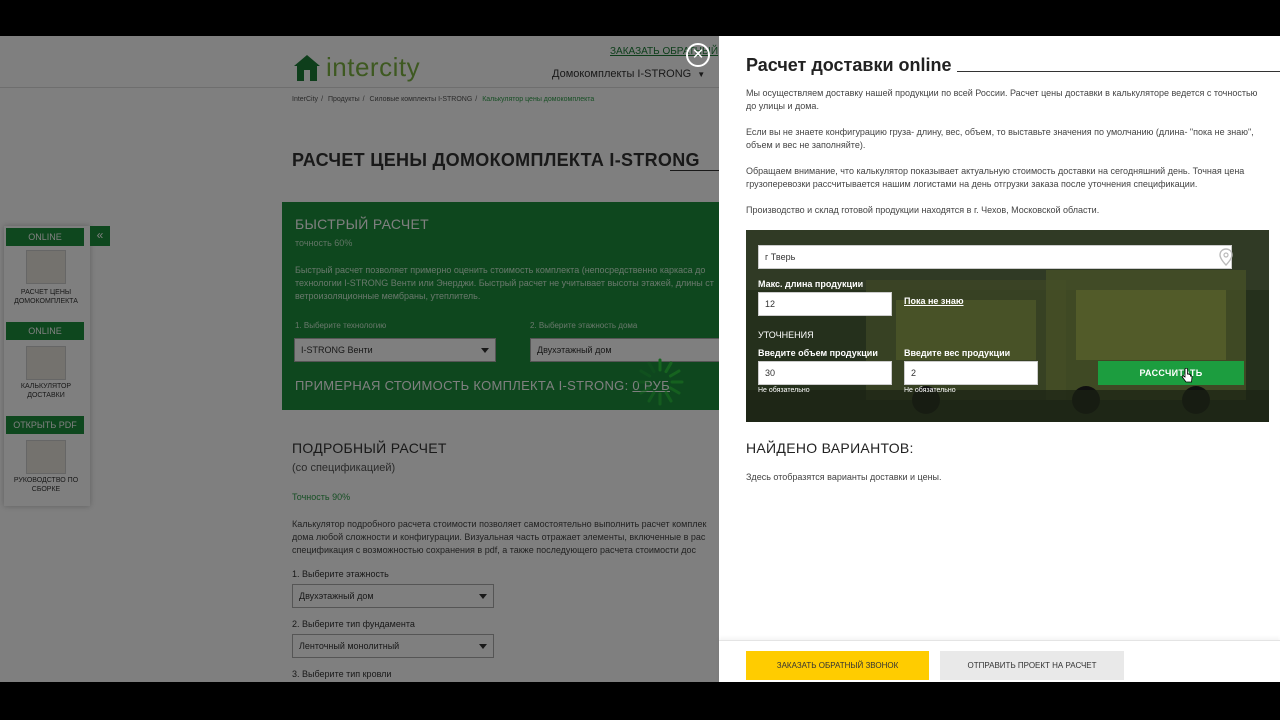  What do you see at coordinates (698, 55) in the screenshot?
I see `close-icon: ✕` at bounding box center [698, 55].